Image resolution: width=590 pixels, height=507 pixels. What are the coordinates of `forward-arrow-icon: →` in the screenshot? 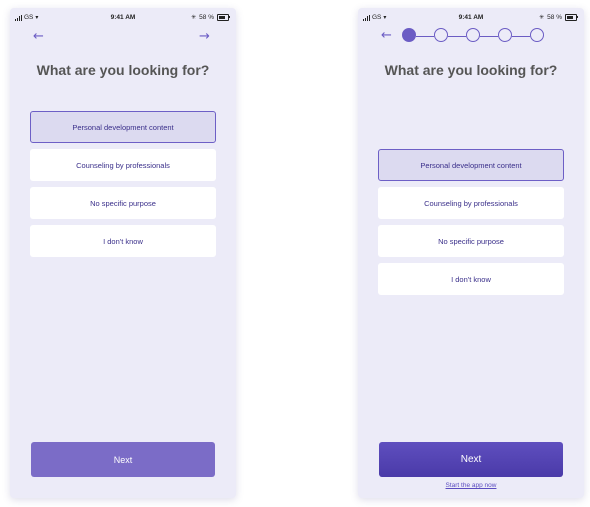 It's located at (204, 37).